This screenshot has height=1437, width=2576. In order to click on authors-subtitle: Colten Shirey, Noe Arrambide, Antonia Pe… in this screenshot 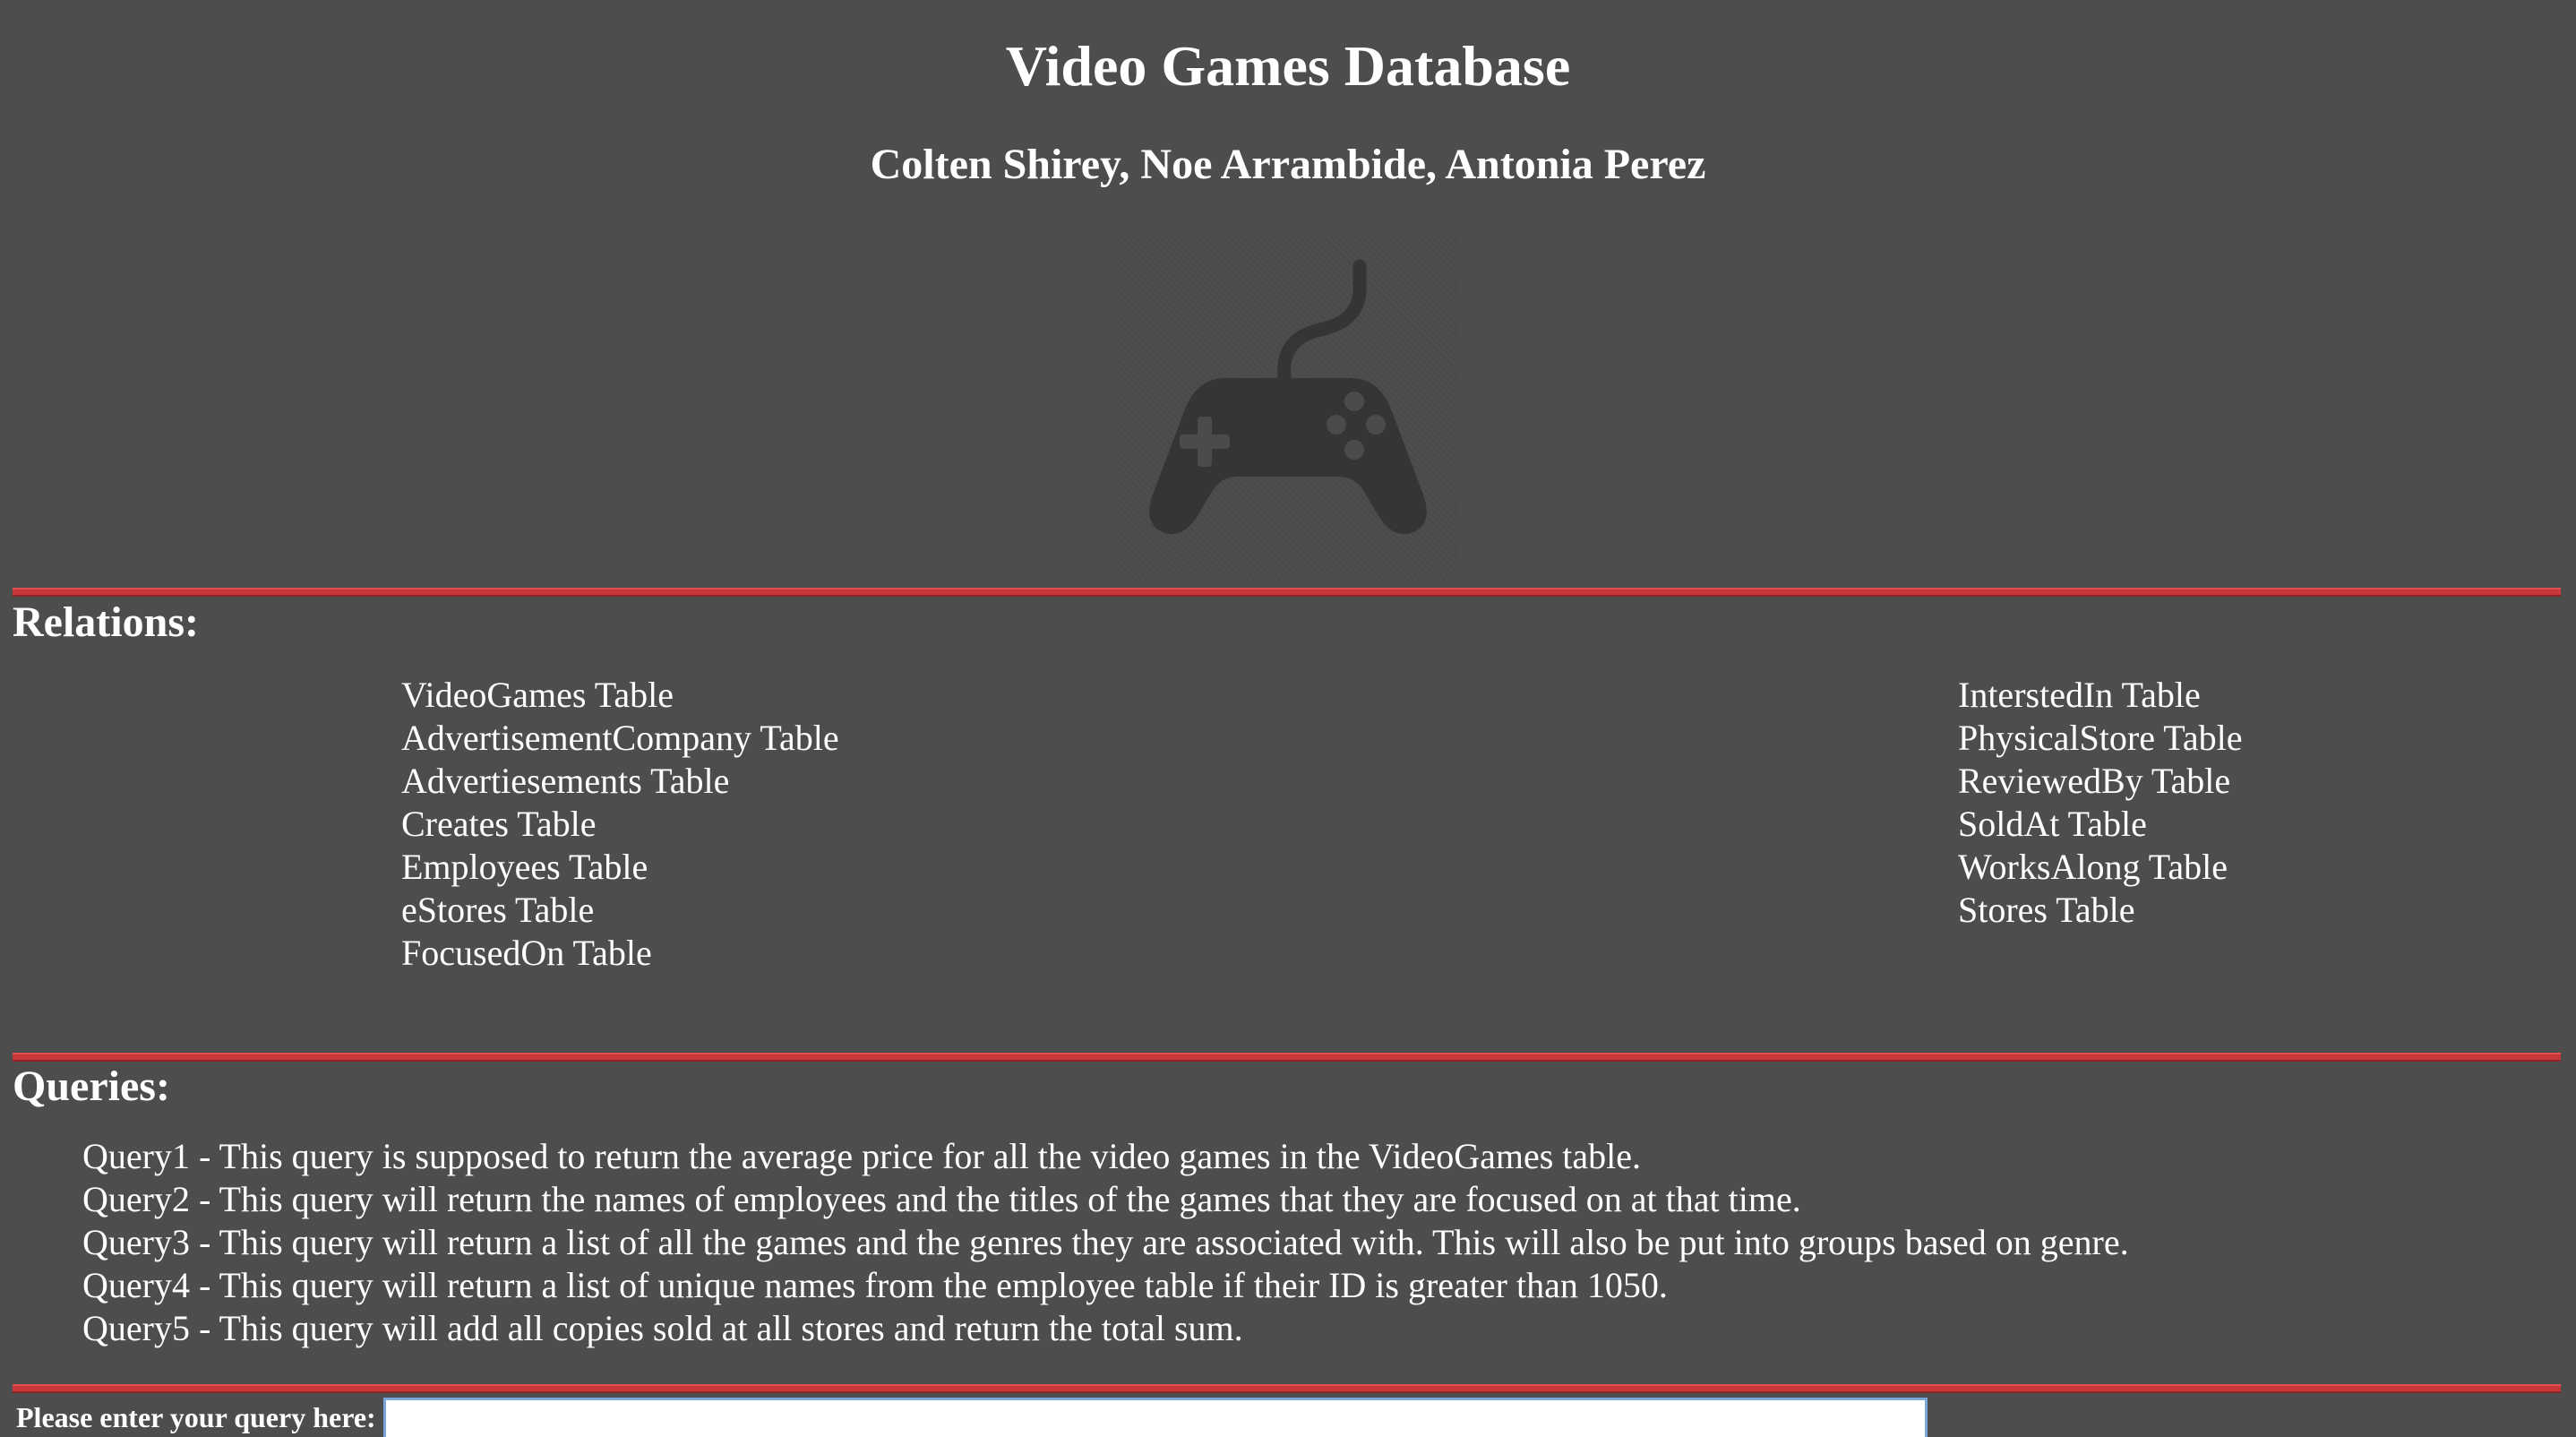, I will do `click(1288, 165)`.